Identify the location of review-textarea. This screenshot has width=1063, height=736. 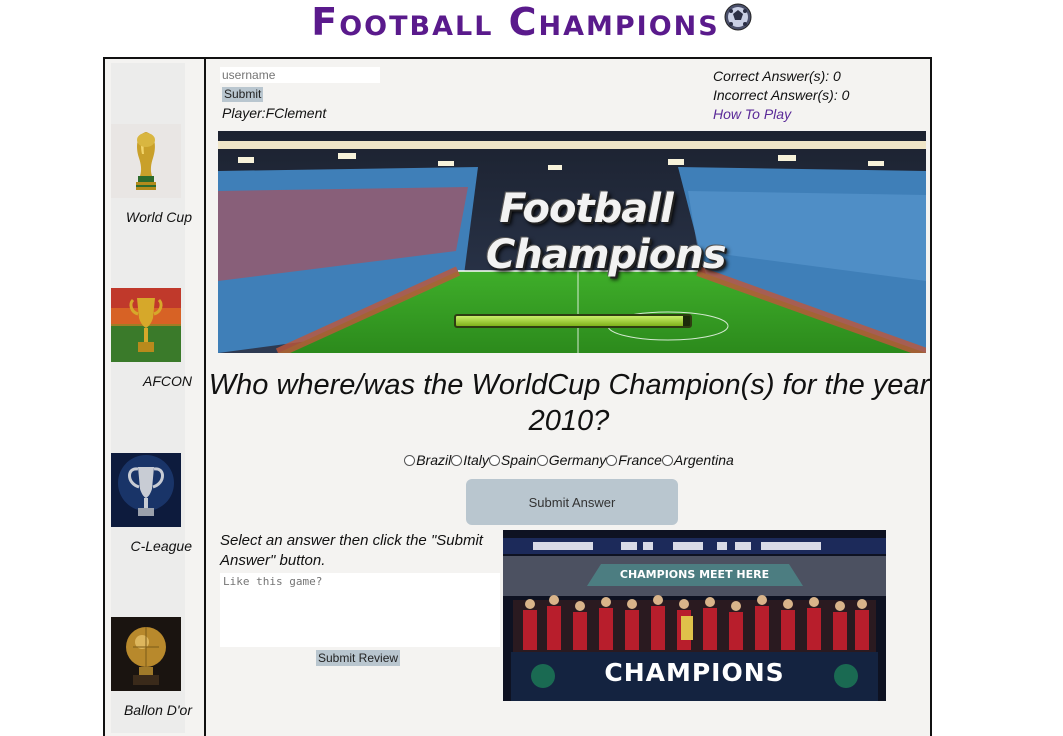
(360, 610).